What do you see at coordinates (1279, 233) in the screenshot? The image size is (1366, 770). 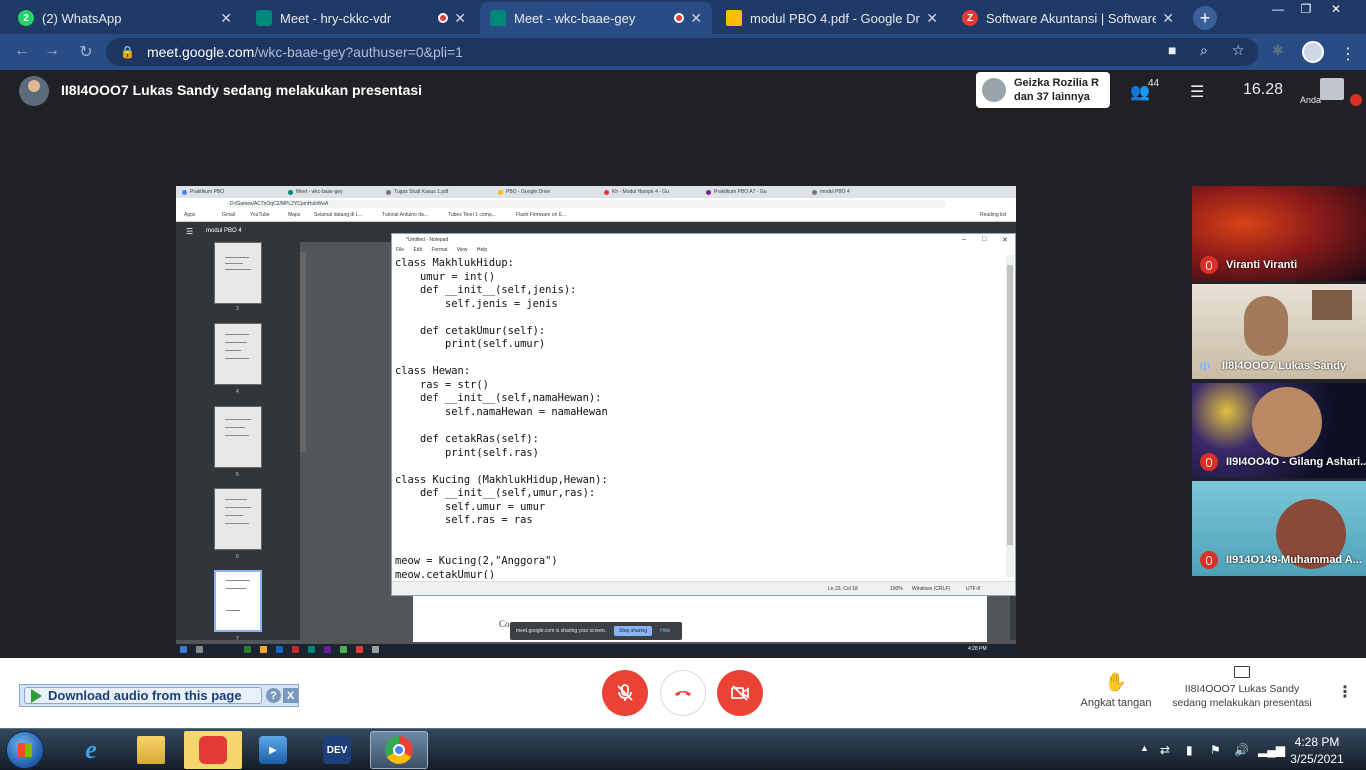 I see `participant-tile: Viranti Viranti` at bounding box center [1279, 233].